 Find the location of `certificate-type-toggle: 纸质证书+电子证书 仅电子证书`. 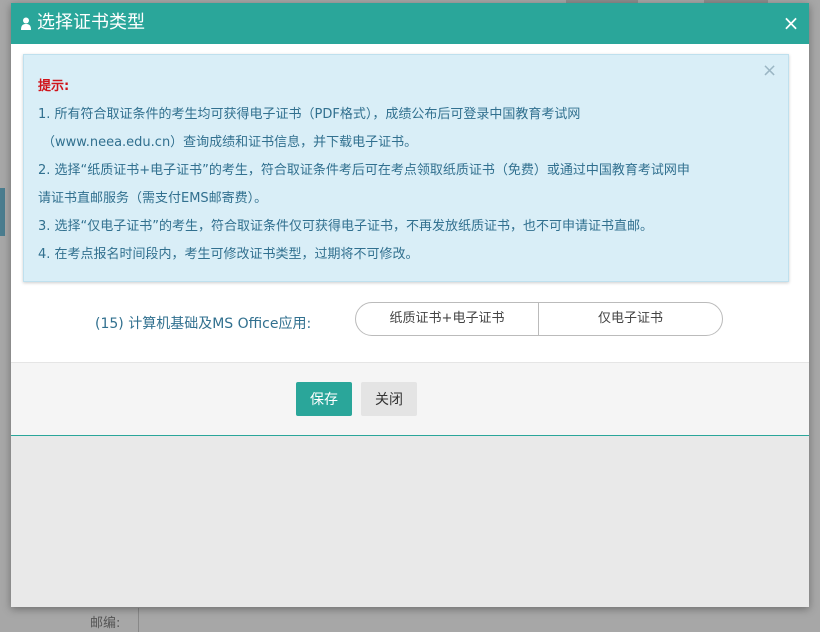

certificate-type-toggle: 纸质证书+电子证书 仅电子证书 is located at coordinates (539, 319).